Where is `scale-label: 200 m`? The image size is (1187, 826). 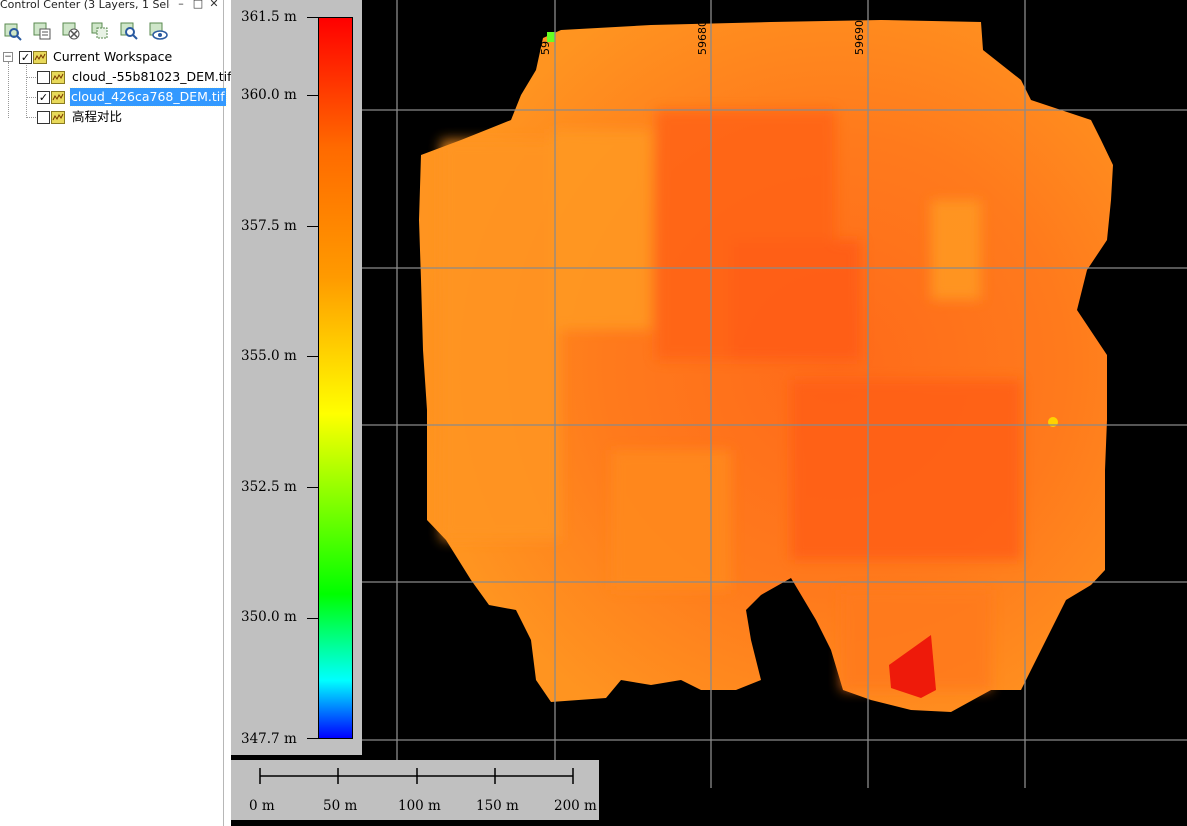 scale-label: 200 m is located at coordinates (575, 806).